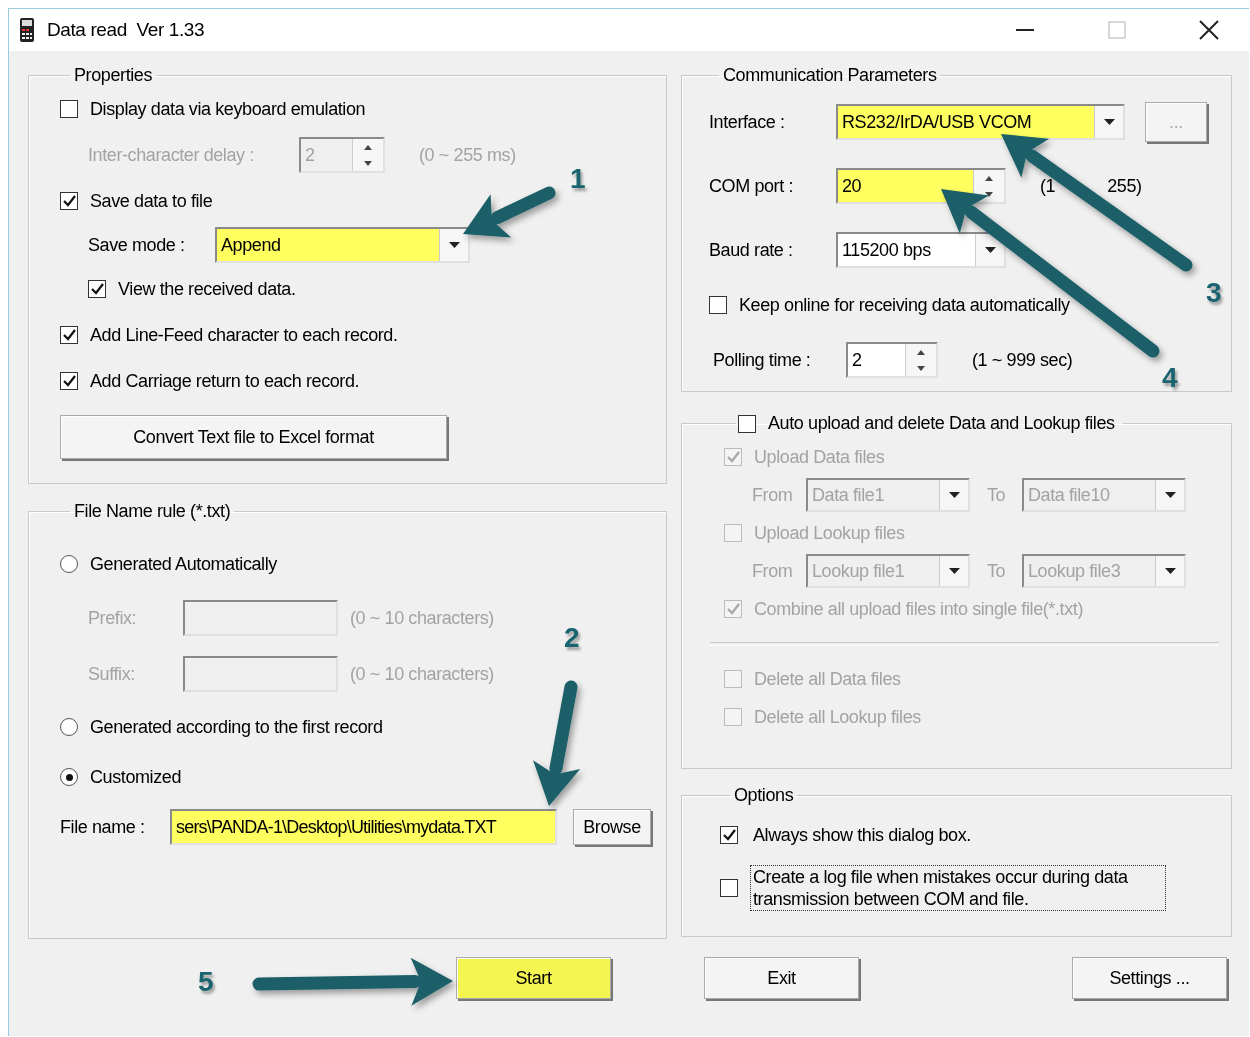 The image size is (1250, 1037). I want to click on checkbox-label: Always show this dialog box., so click(862, 835).